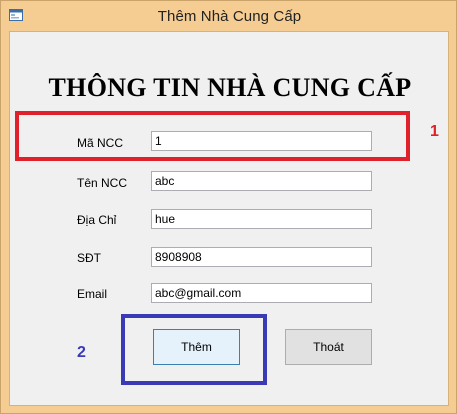  I want to click on label-dia-chi: Địa Chỉ, so click(97, 220).